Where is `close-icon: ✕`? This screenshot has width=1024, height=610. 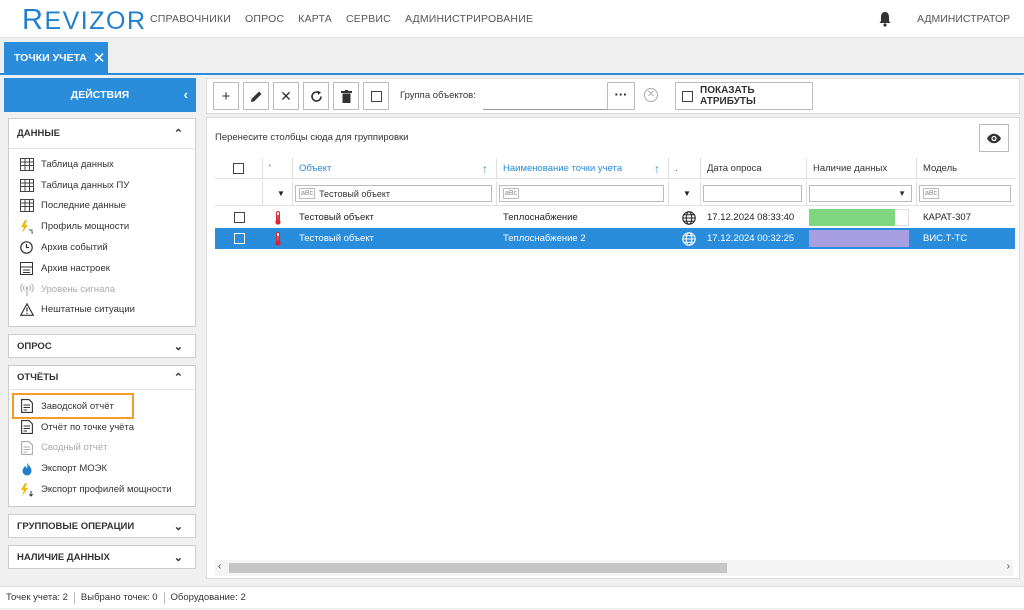 close-icon: ✕ is located at coordinates (99, 58).